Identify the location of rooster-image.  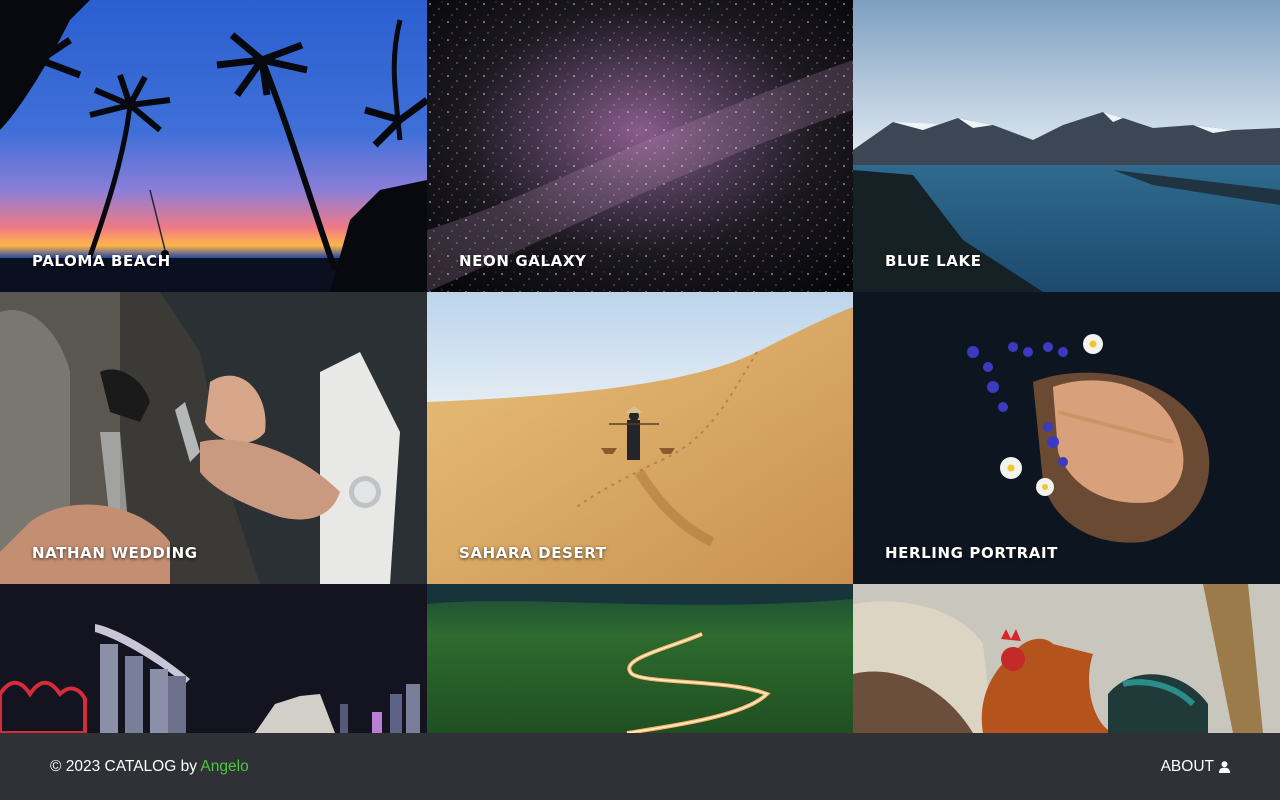
(1066, 658).